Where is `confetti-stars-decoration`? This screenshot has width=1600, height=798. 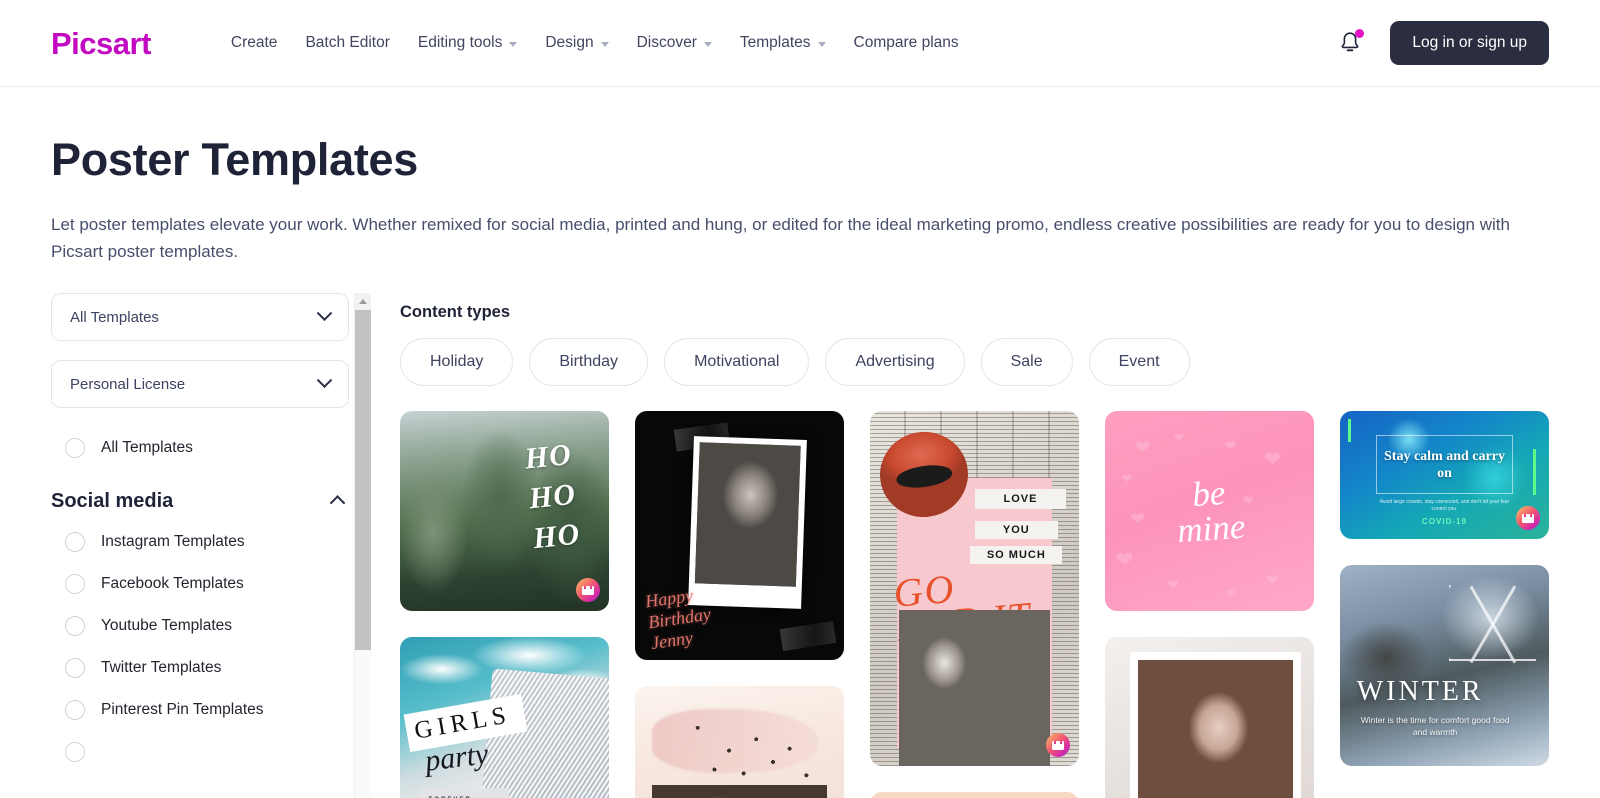 confetti-stars-decoration is located at coordinates (739, 742).